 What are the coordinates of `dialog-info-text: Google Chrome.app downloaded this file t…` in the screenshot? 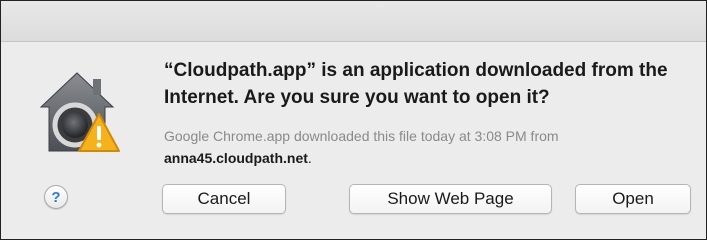 It's located at (424, 147).